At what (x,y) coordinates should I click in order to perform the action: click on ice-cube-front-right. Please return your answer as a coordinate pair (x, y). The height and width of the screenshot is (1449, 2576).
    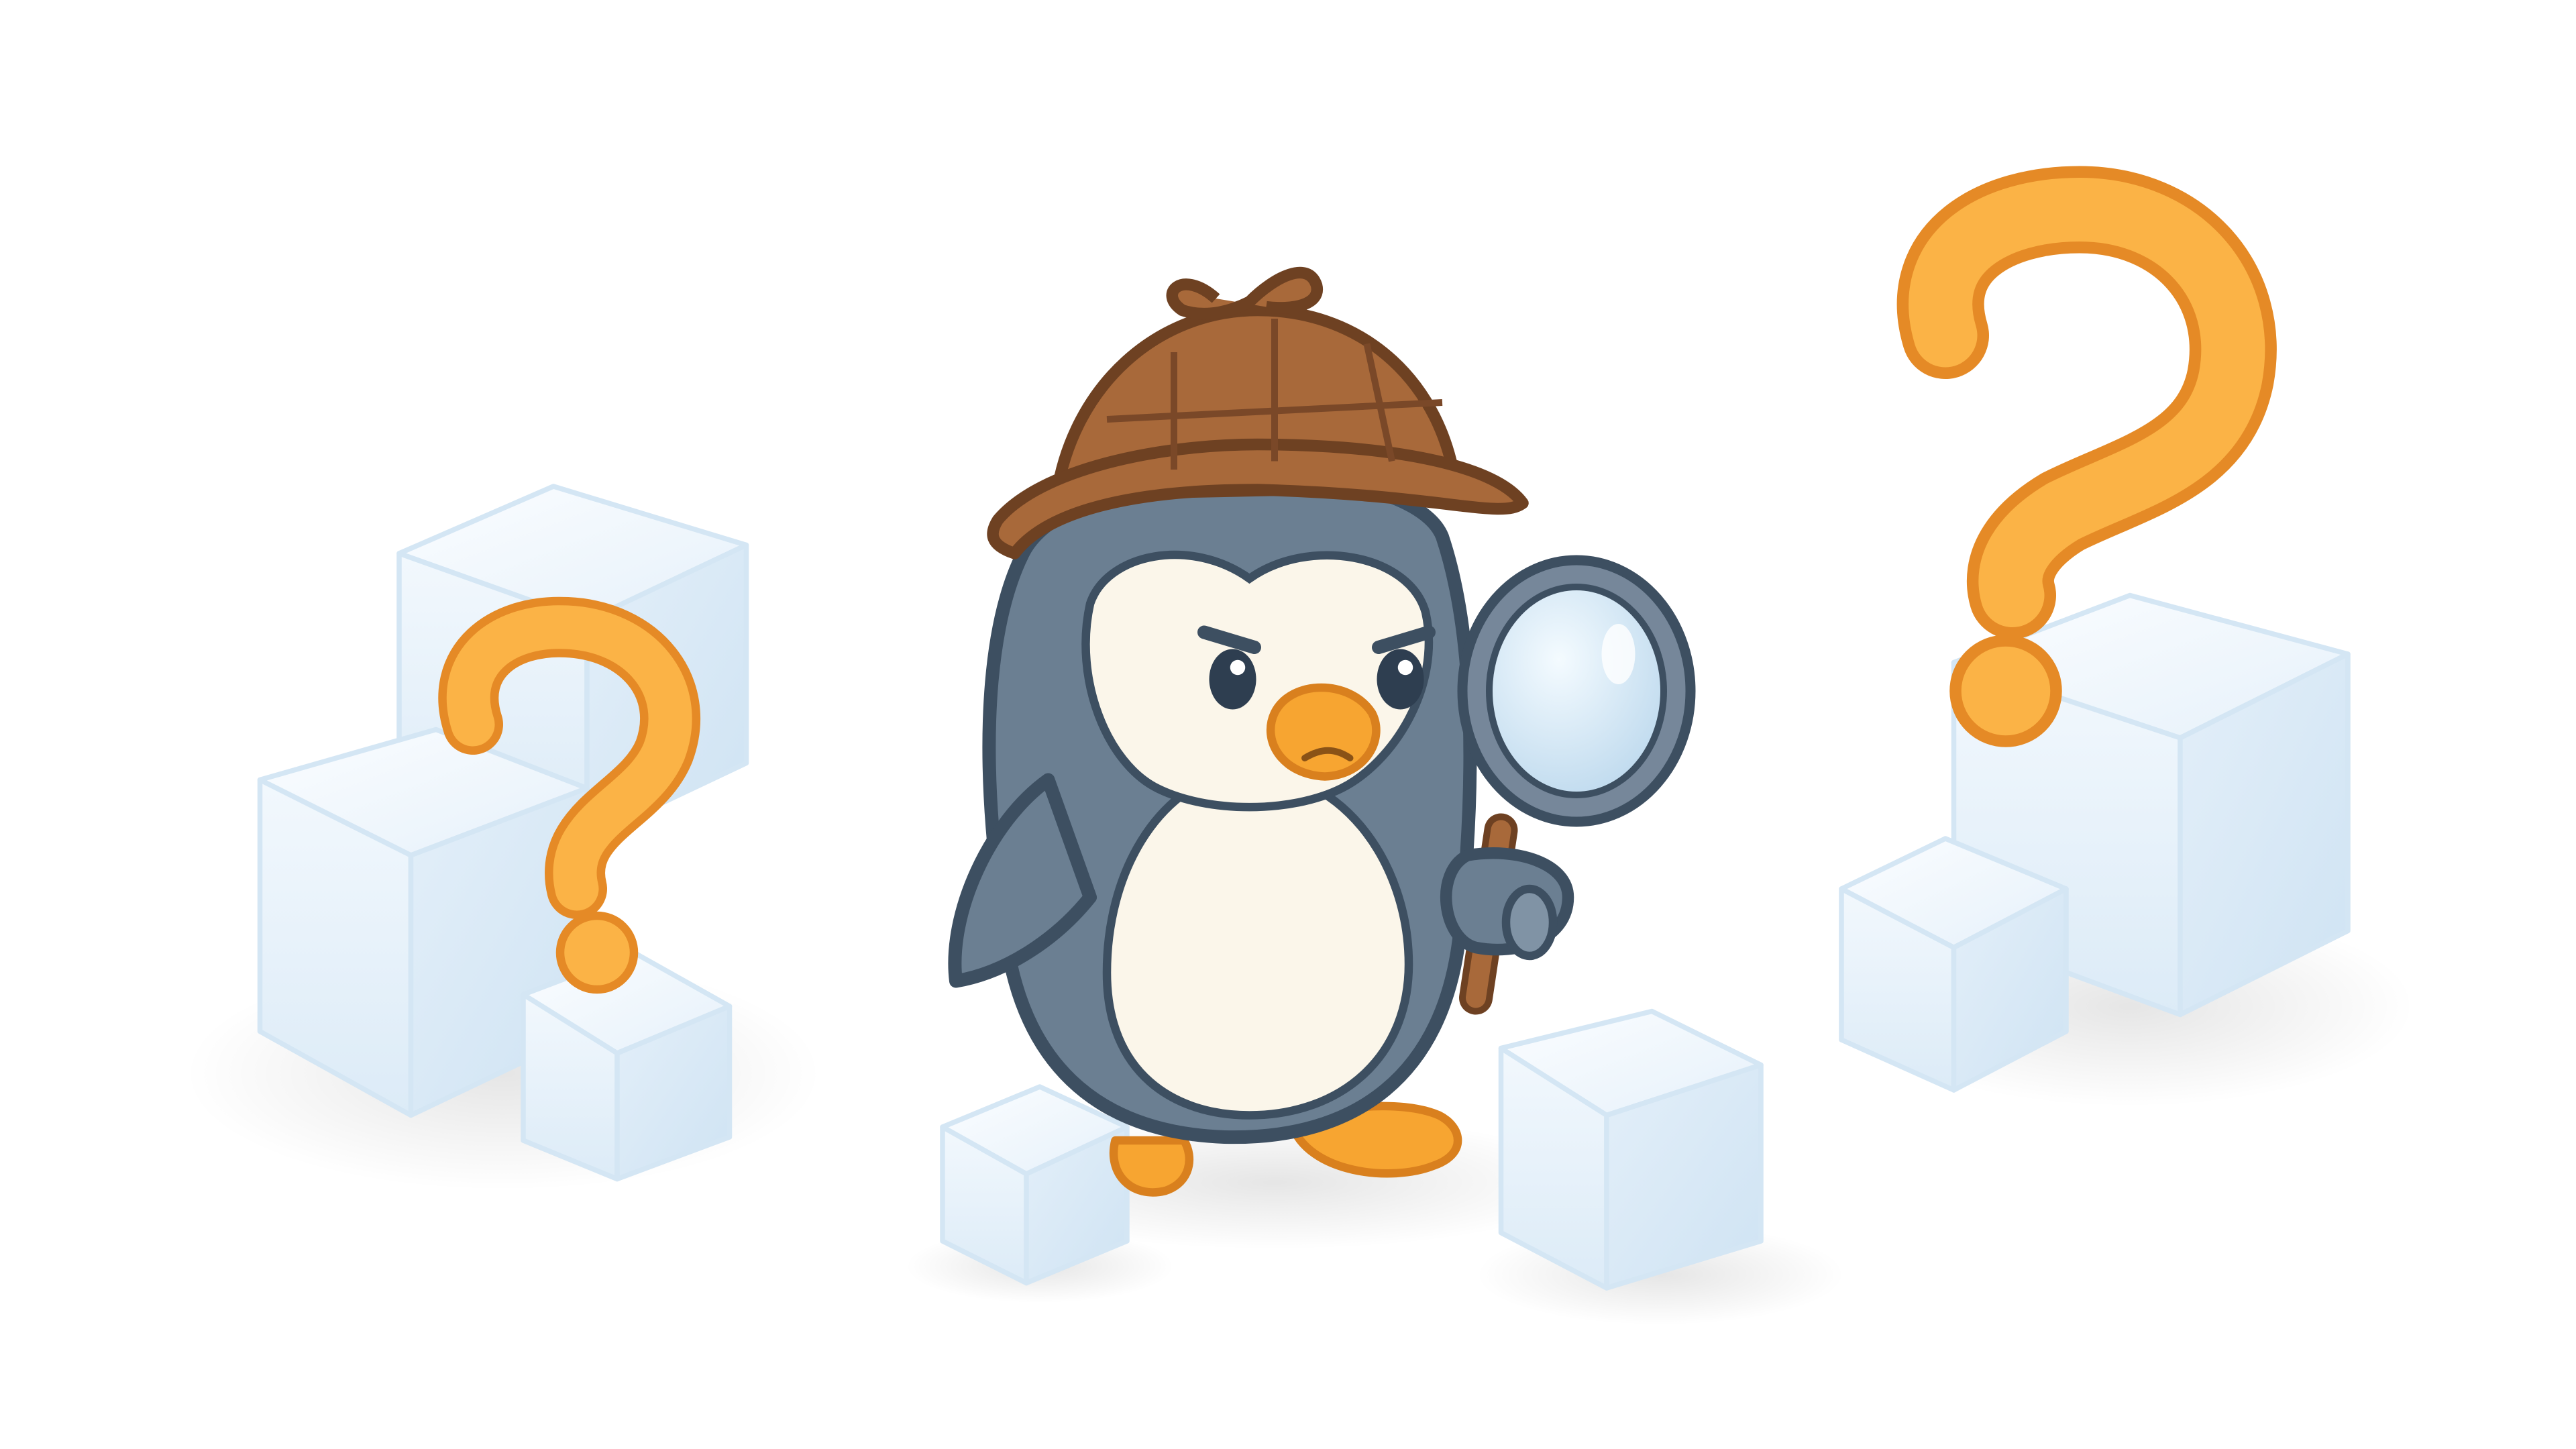
    Looking at the image, I should click on (1631, 1149).